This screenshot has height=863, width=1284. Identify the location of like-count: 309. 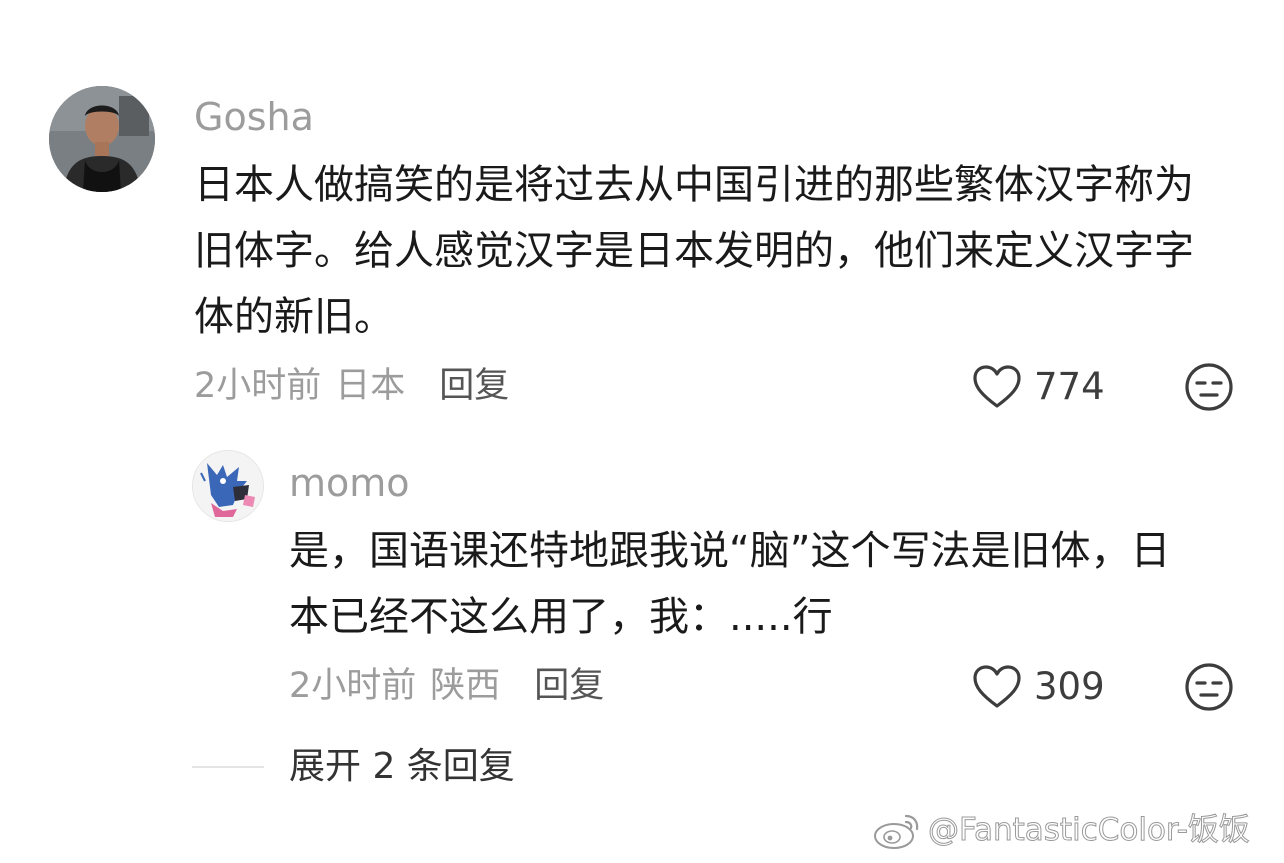
(1069, 686).